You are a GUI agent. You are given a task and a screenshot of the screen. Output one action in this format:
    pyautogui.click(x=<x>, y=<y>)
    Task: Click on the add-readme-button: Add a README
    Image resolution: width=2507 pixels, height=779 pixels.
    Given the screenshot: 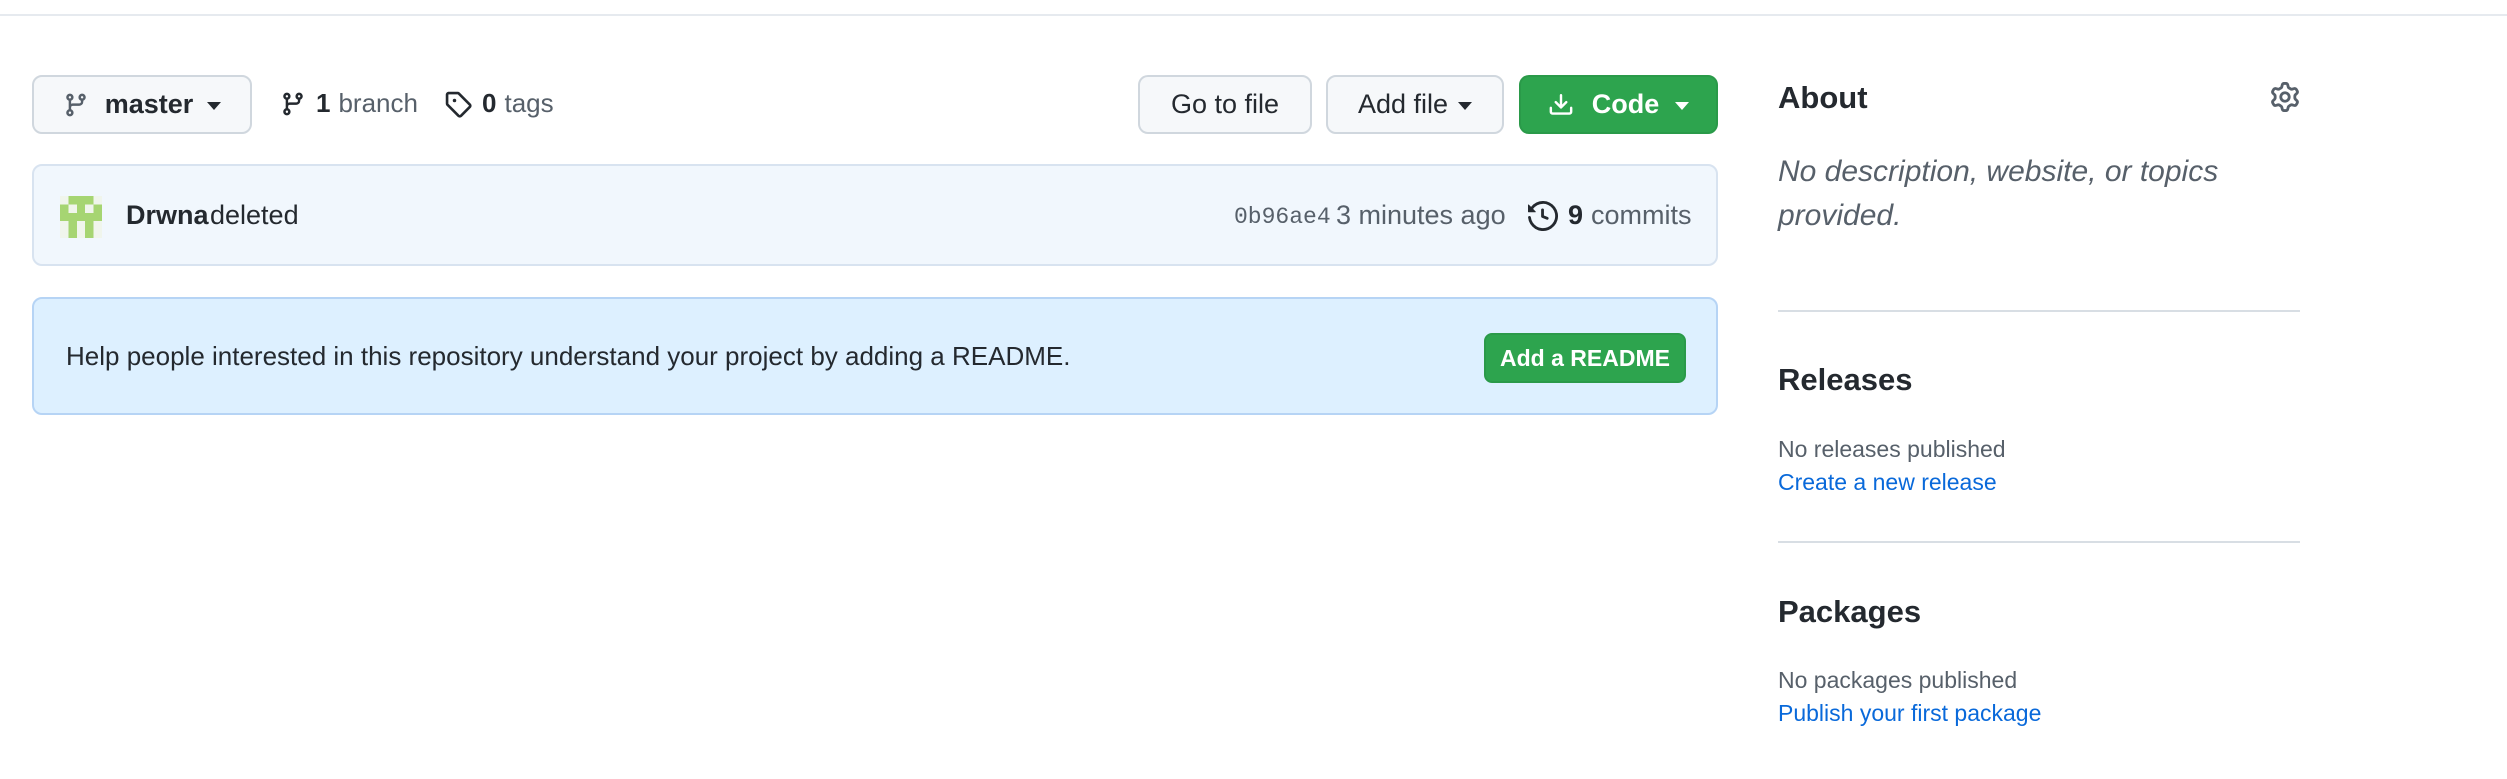 What is the action you would take?
    pyautogui.click(x=1585, y=358)
    